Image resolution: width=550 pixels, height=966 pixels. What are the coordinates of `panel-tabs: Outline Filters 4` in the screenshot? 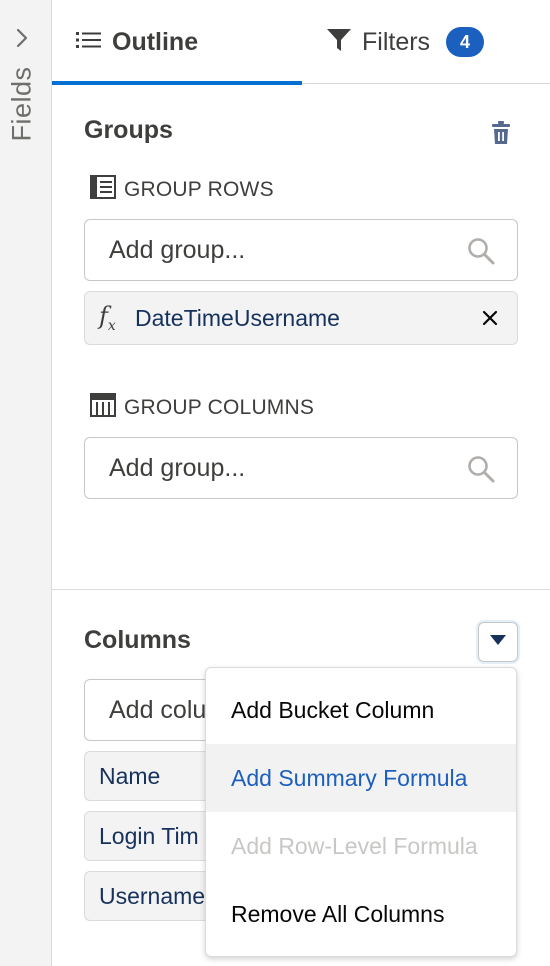 It's located at (301, 42).